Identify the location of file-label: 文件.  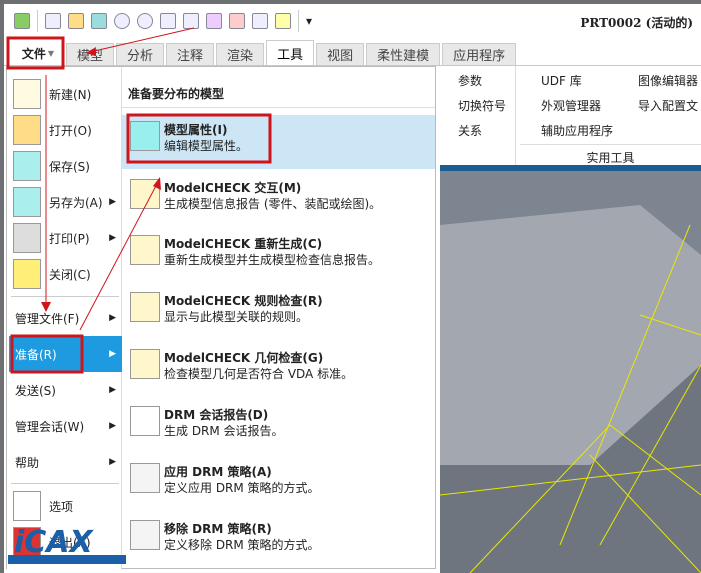
(33, 53).